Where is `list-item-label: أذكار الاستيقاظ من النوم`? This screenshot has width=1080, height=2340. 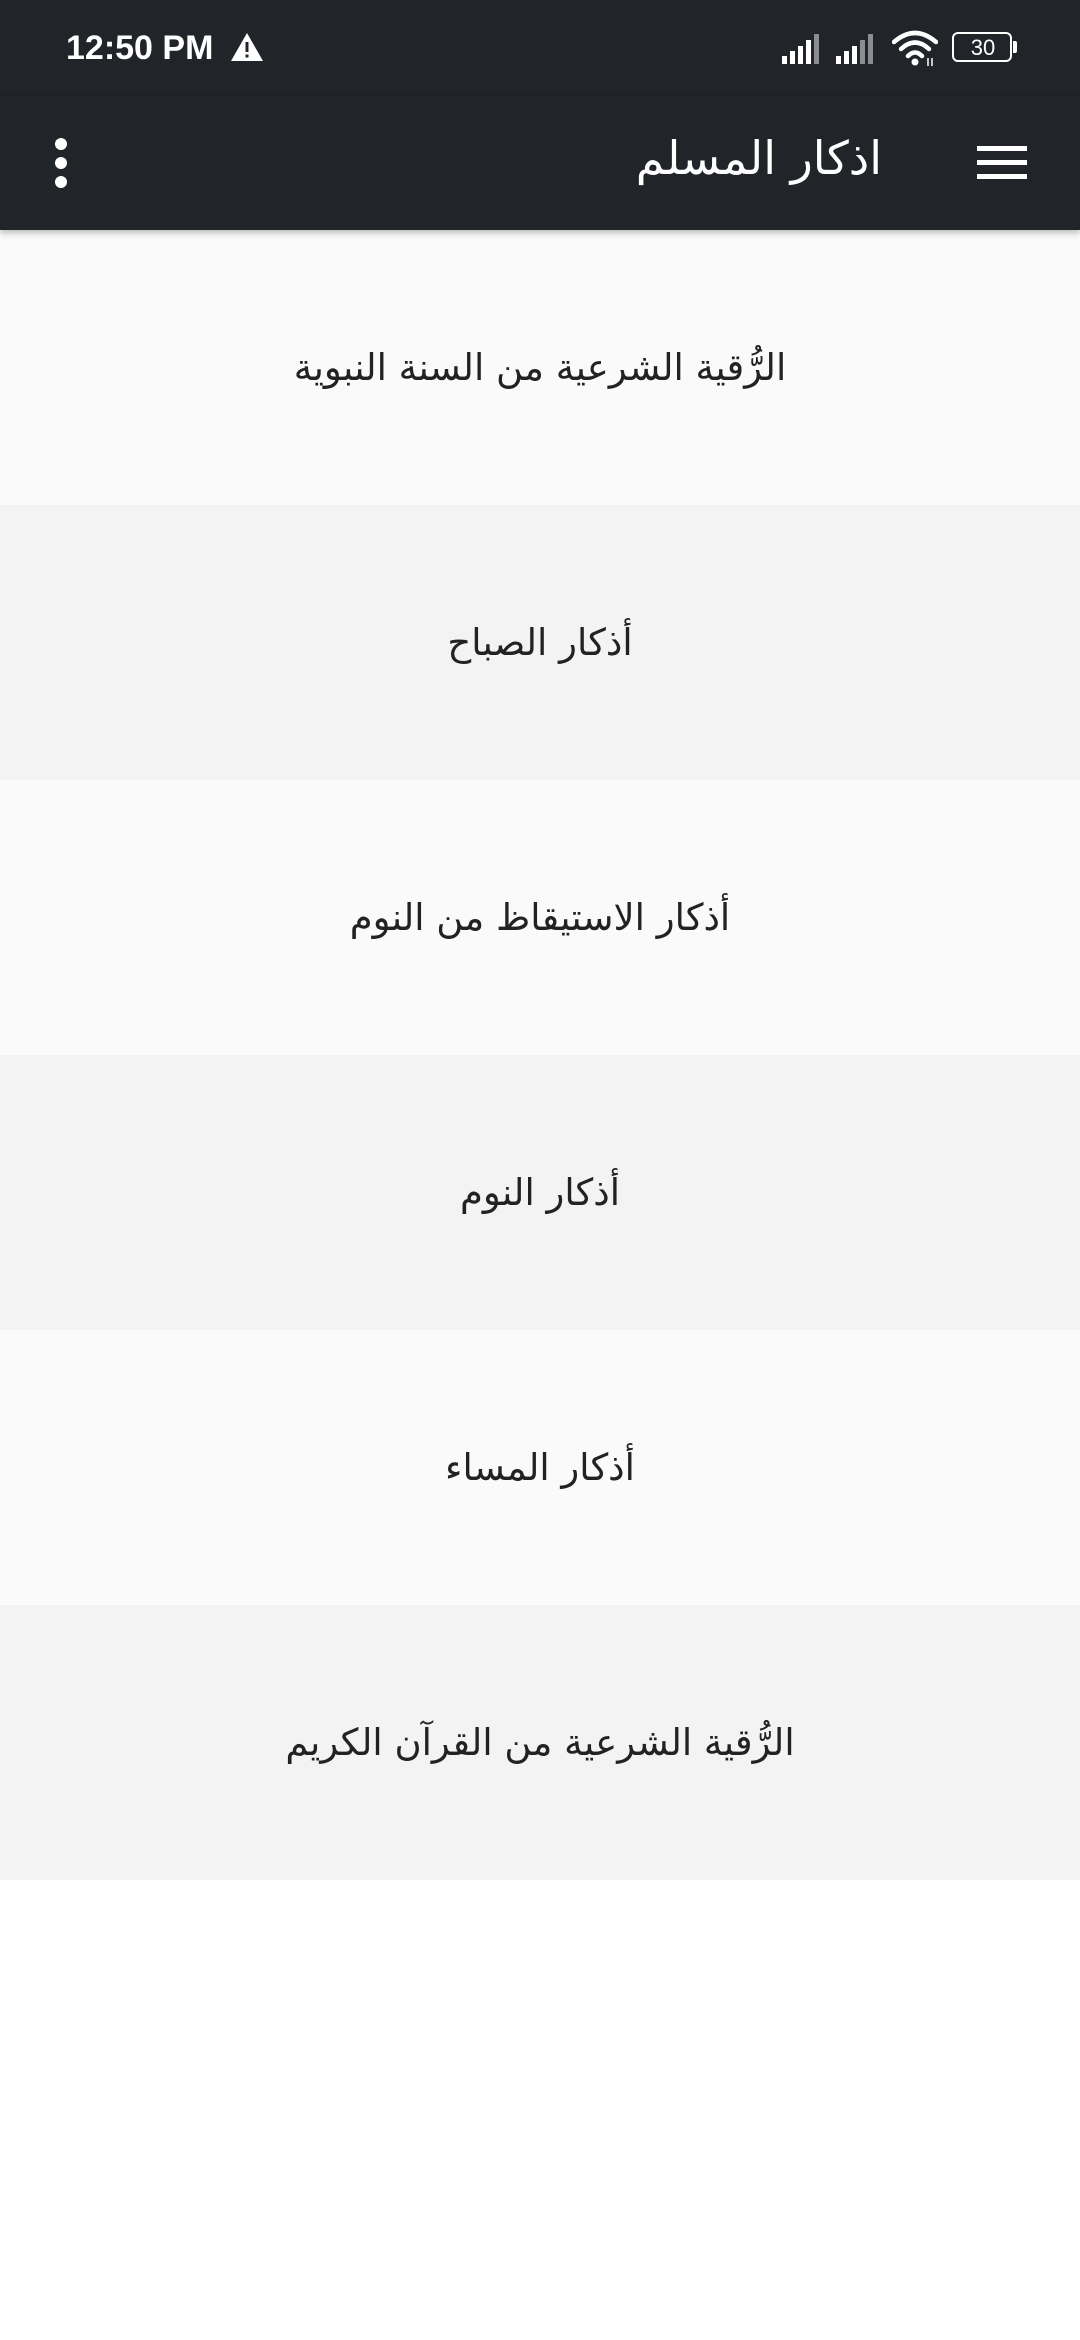 list-item-label: أذكار الاستيقاظ من النوم is located at coordinates (540, 917).